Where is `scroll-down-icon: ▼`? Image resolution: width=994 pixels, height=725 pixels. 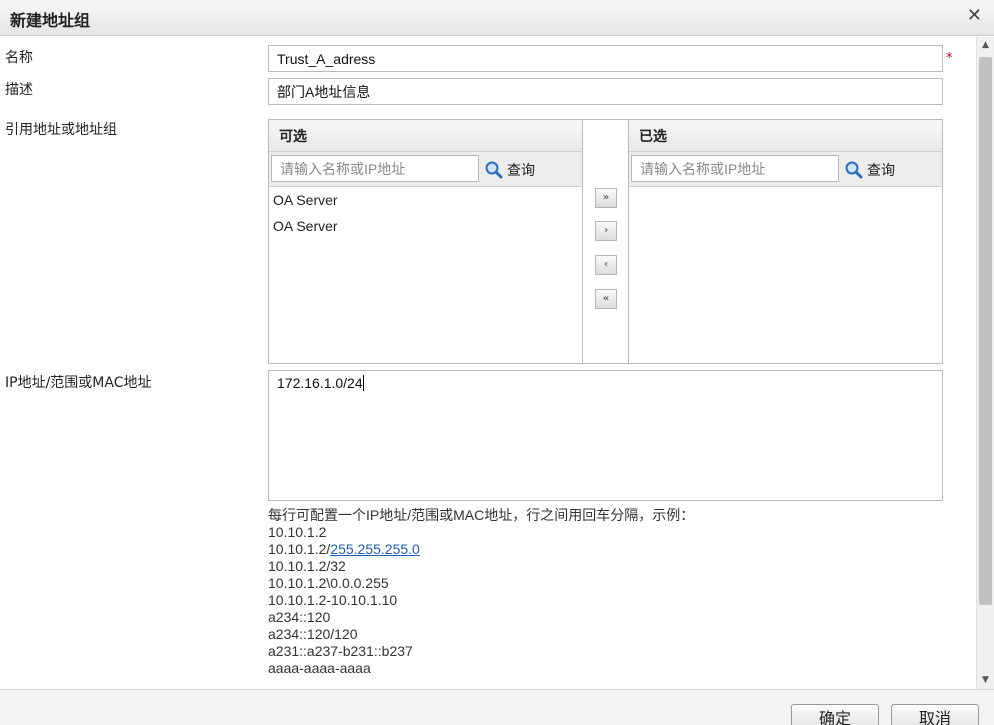 scroll-down-icon: ▼ is located at coordinates (985, 680).